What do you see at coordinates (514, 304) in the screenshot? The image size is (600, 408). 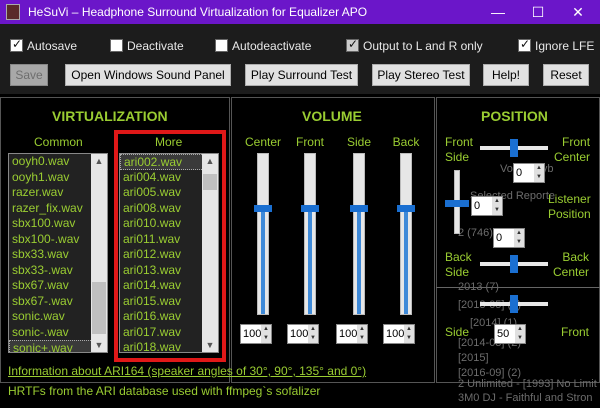 I see `side-angle-thumb` at bounding box center [514, 304].